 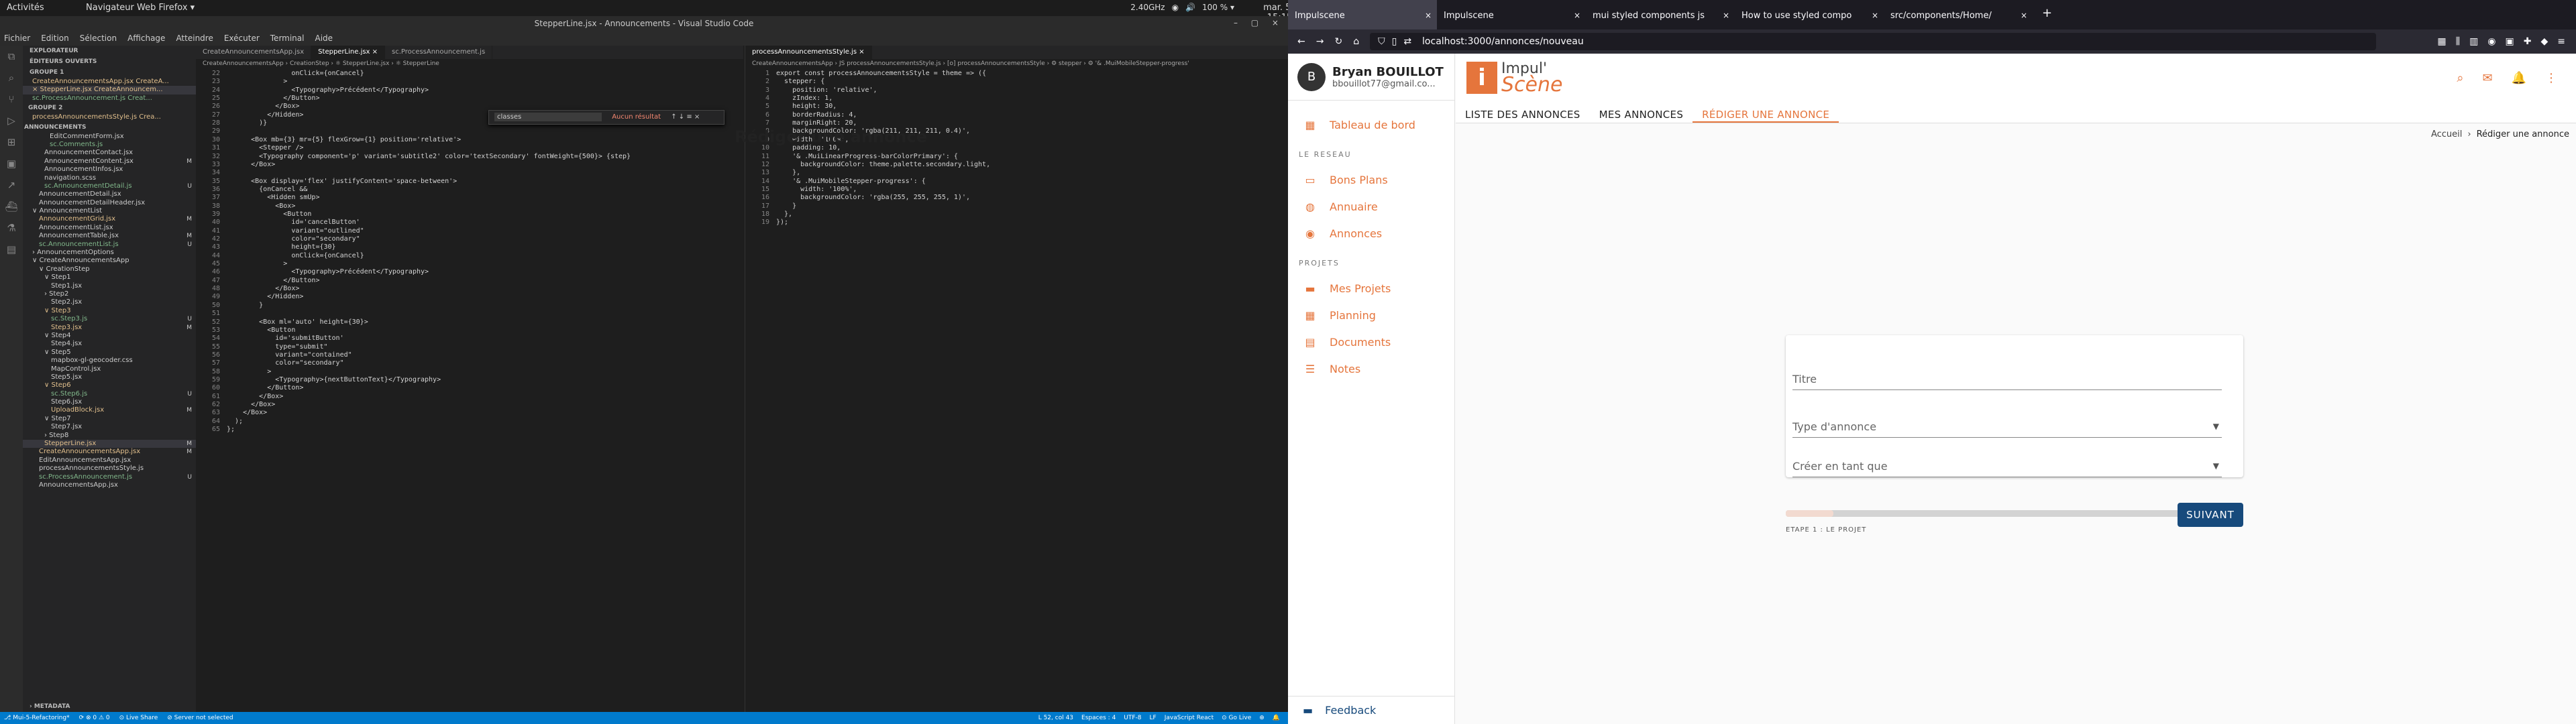 I want to click on editor-tab: CreateAnnouncementsApp.jsx, so click(x=254, y=52).